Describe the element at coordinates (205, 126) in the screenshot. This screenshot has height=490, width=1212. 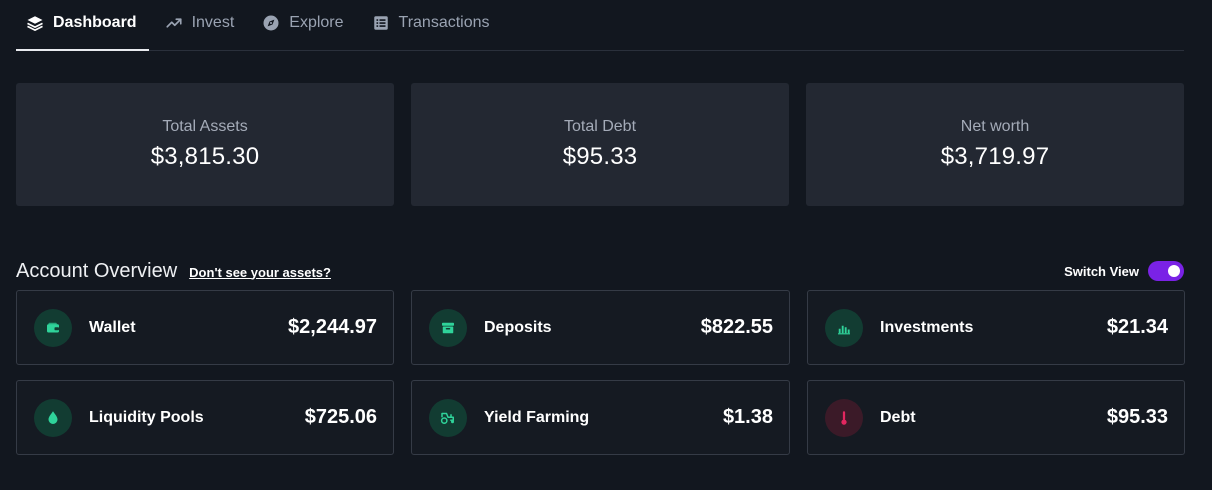
I see `summary-label: Total Assets` at that location.